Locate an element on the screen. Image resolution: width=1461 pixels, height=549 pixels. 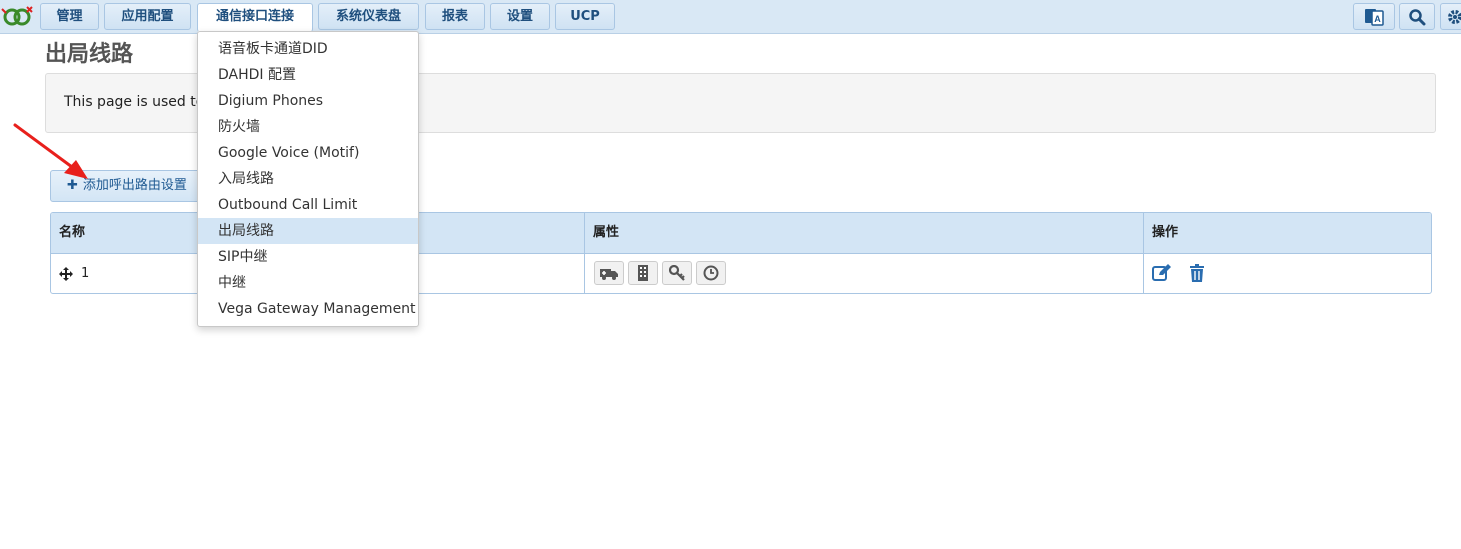
menu-item-inbound-routes: 入局线路 is located at coordinates (308, 179).